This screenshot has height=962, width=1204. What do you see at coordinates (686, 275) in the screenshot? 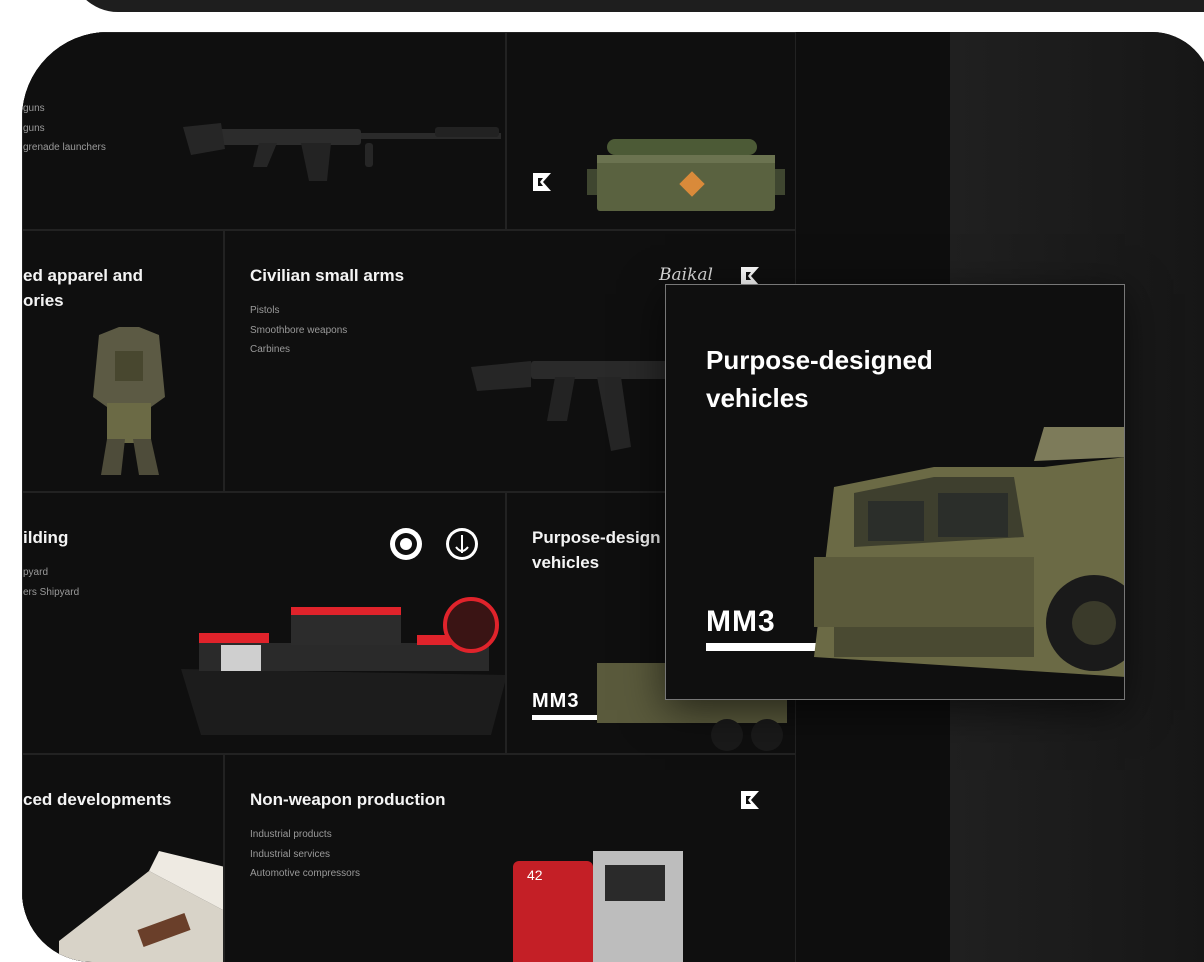
I see `baikal-logo: Baikal` at bounding box center [686, 275].